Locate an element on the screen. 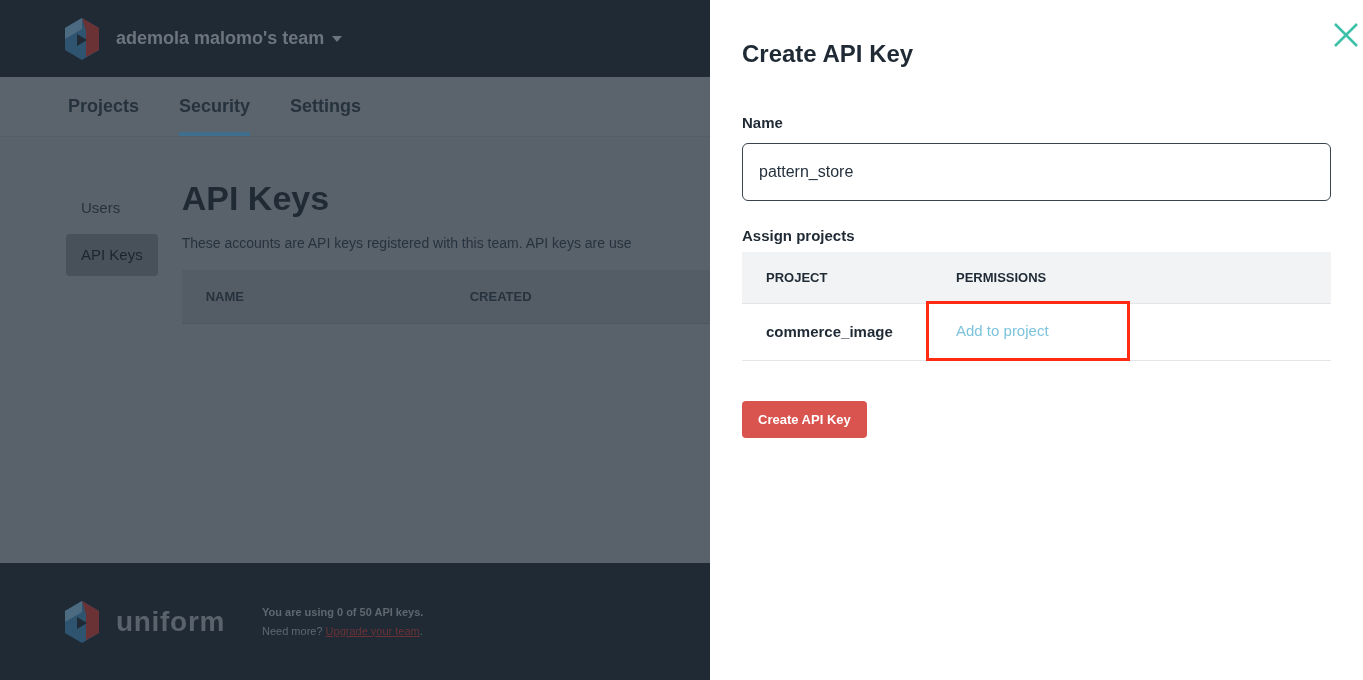 The width and height of the screenshot is (1363, 680). name-label: Name is located at coordinates (762, 123).